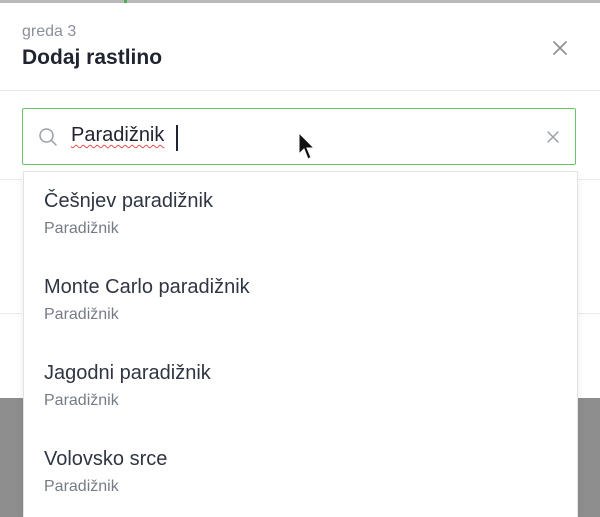  What do you see at coordinates (92, 57) in the screenshot?
I see `dialog-title: Dodaj rastlino` at bounding box center [92, 57].